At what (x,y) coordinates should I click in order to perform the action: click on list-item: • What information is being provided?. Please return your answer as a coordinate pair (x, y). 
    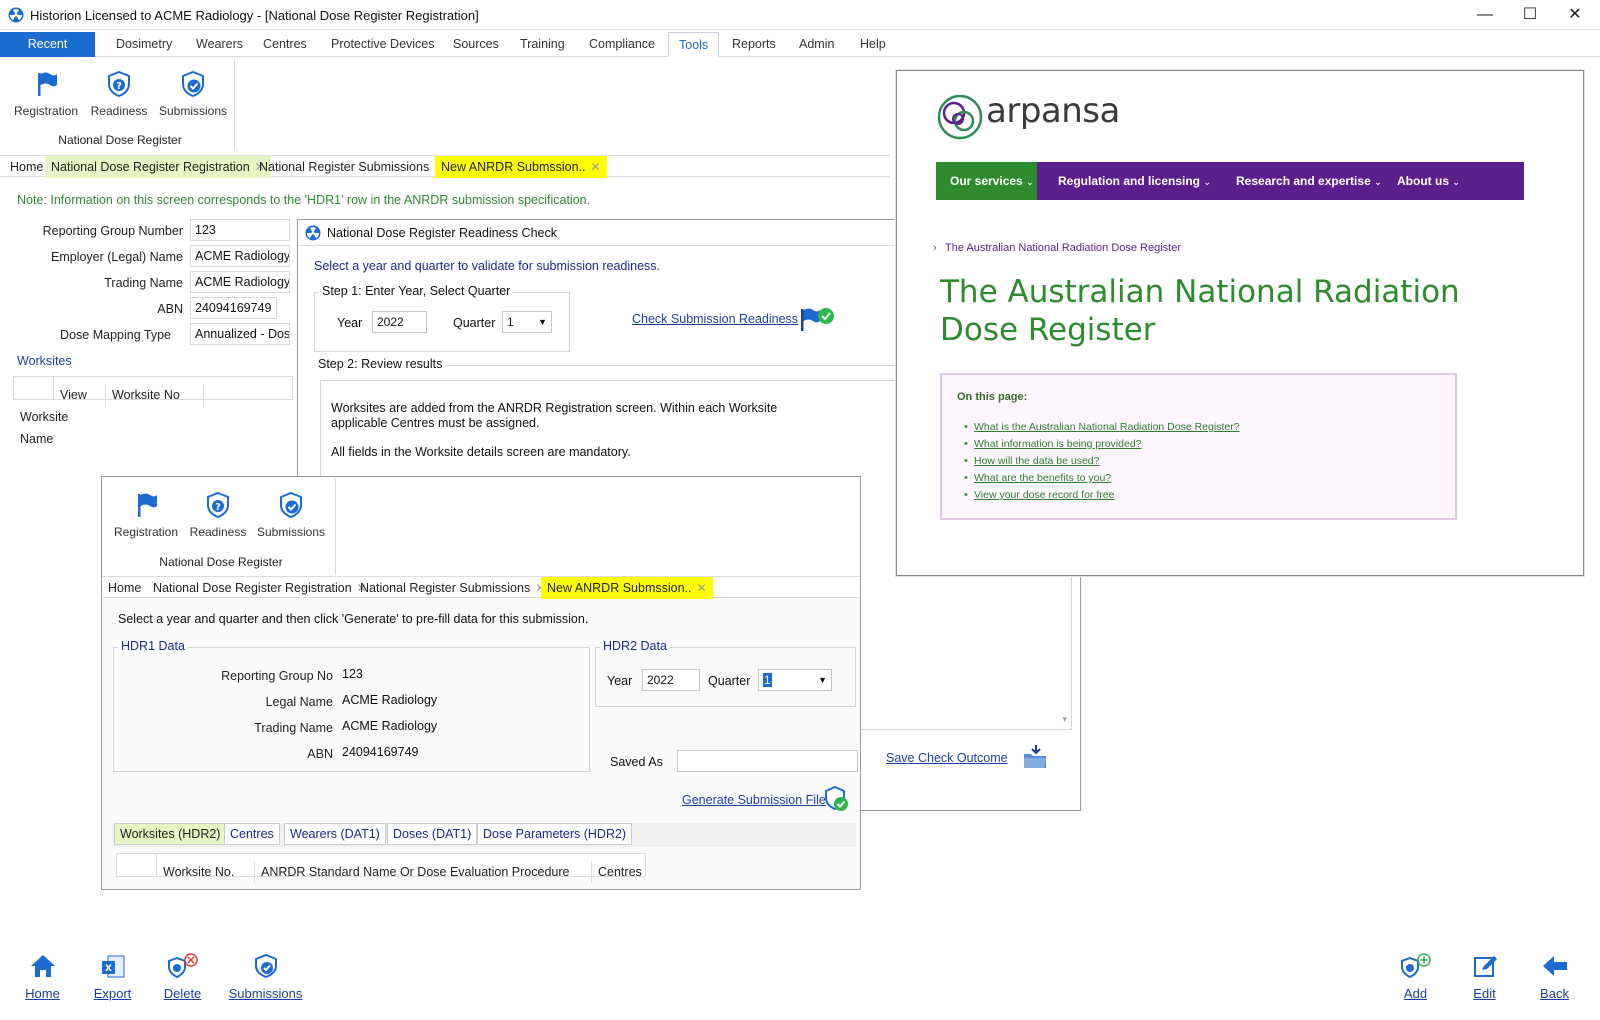
    Looking at the image, I should click on (1053, 444).